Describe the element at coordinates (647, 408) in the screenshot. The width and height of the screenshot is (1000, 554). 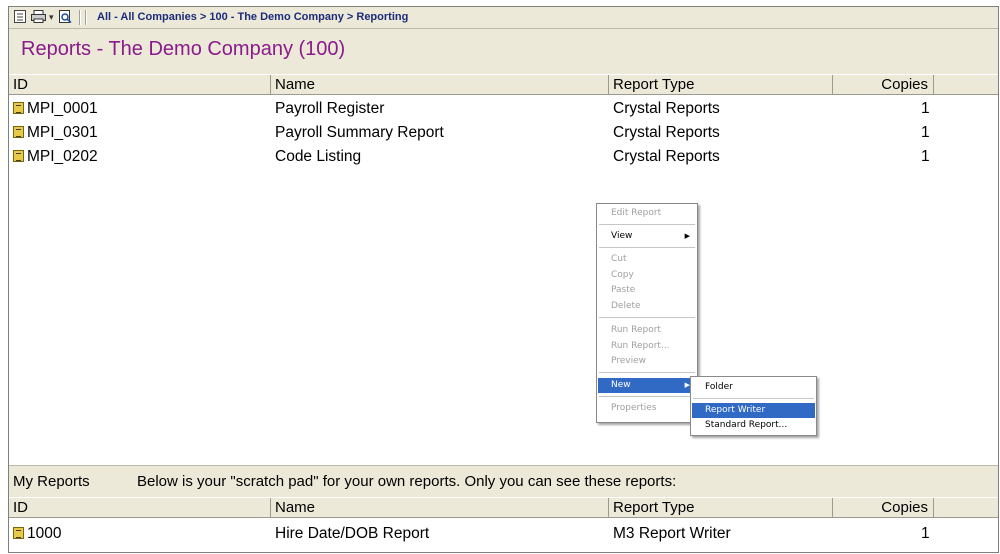
I see `menu-item-properties: Properties` at that location.